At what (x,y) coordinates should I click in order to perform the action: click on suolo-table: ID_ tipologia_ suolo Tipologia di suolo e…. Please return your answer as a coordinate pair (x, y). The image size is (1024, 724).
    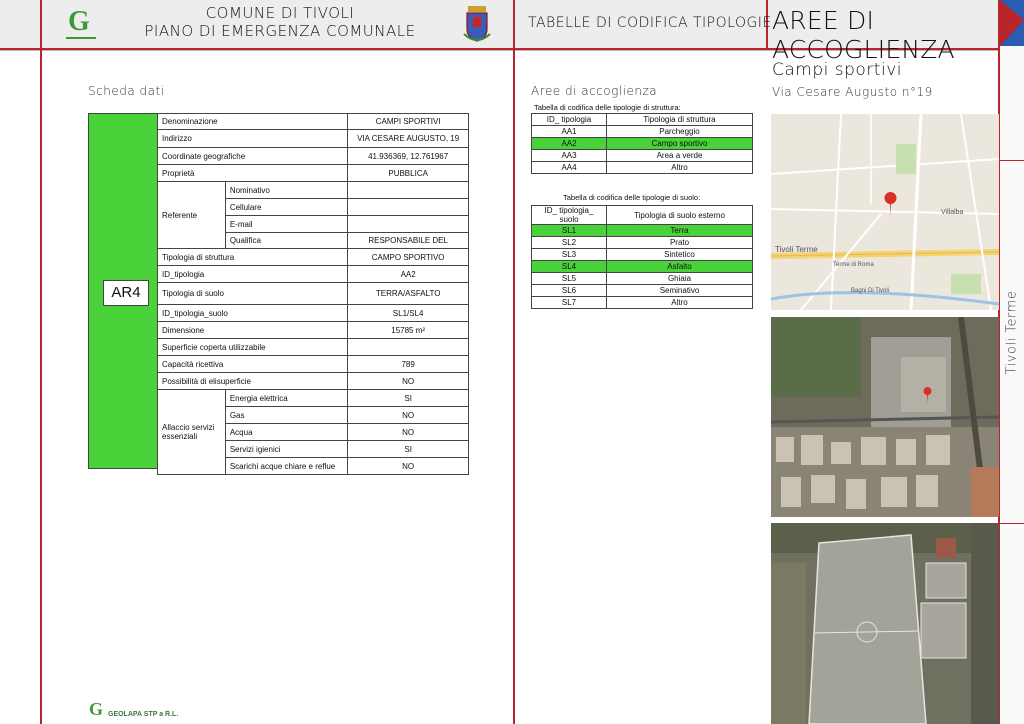
    Looking at the image, I should click on (642, 257).